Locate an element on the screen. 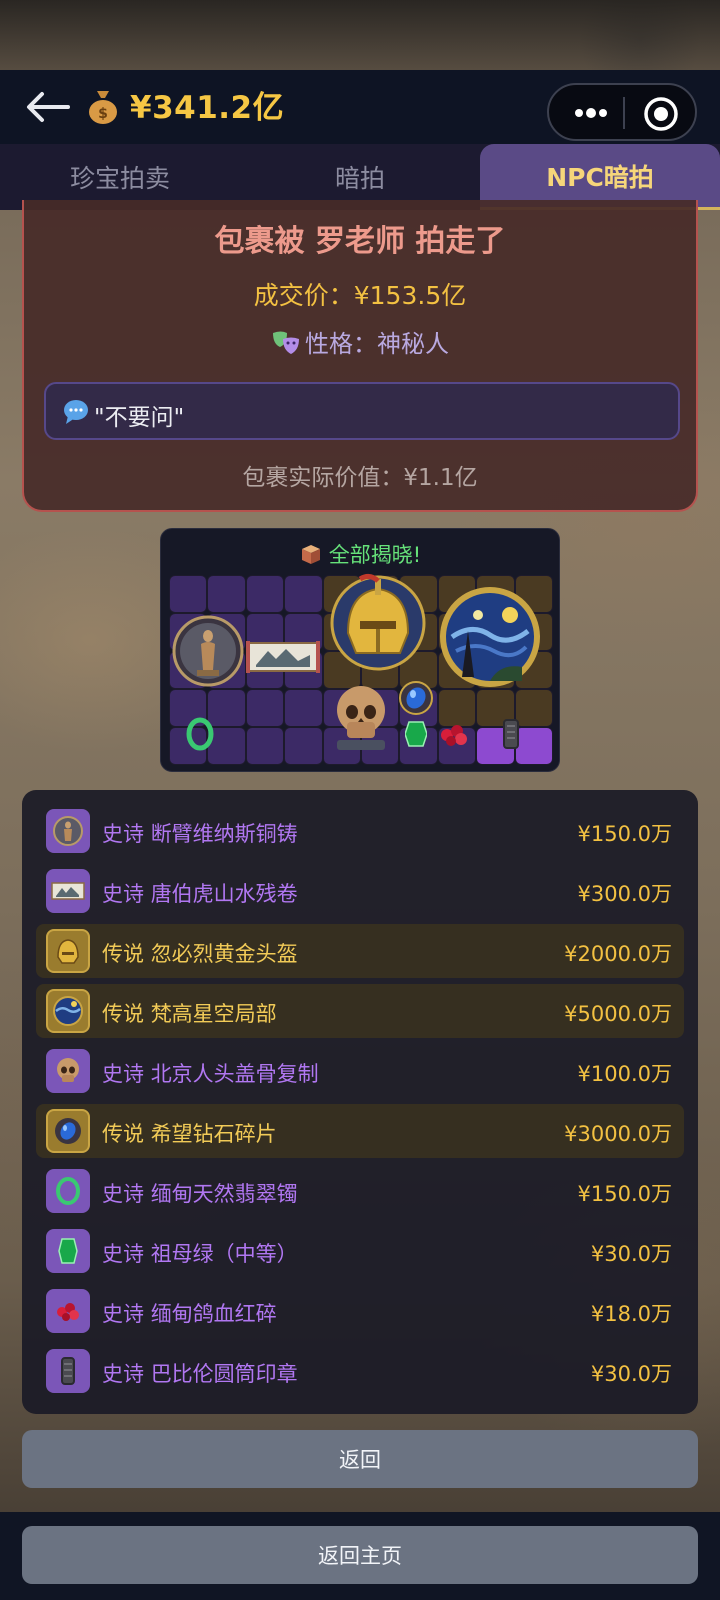  item-name: 传说 忽必烈黄金头盔 is located at coordinates (200, 954).